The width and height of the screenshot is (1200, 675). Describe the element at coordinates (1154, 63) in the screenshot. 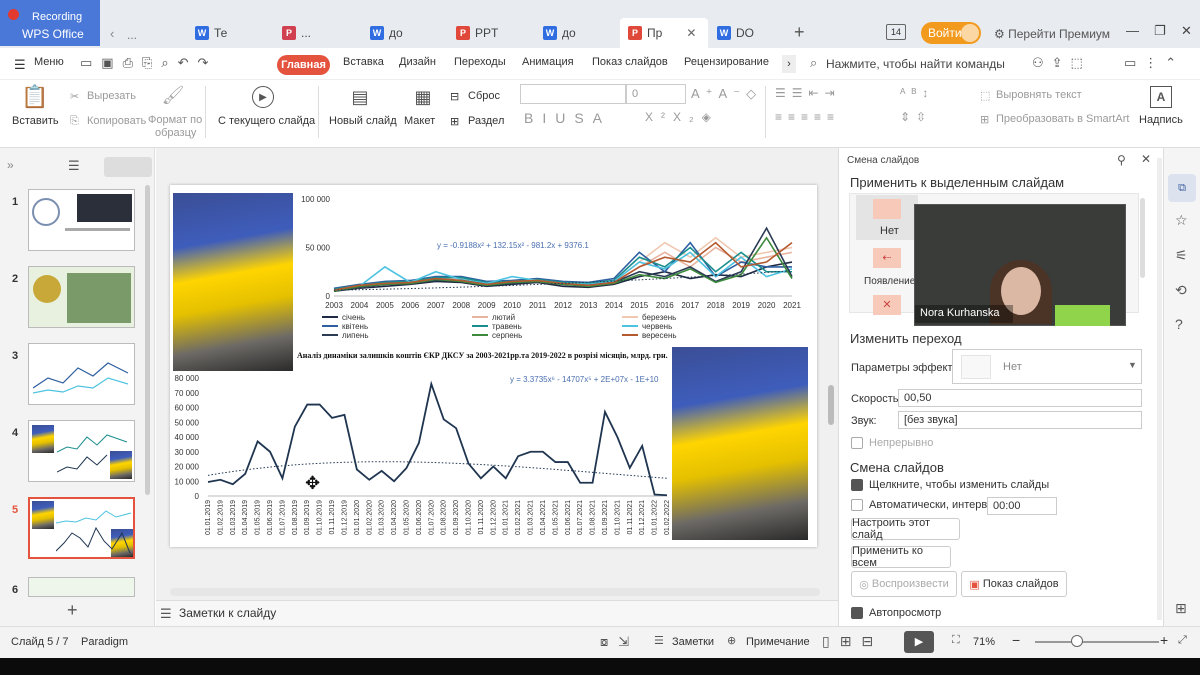

I see `more-icons: ▭⋮⌃` at that location.